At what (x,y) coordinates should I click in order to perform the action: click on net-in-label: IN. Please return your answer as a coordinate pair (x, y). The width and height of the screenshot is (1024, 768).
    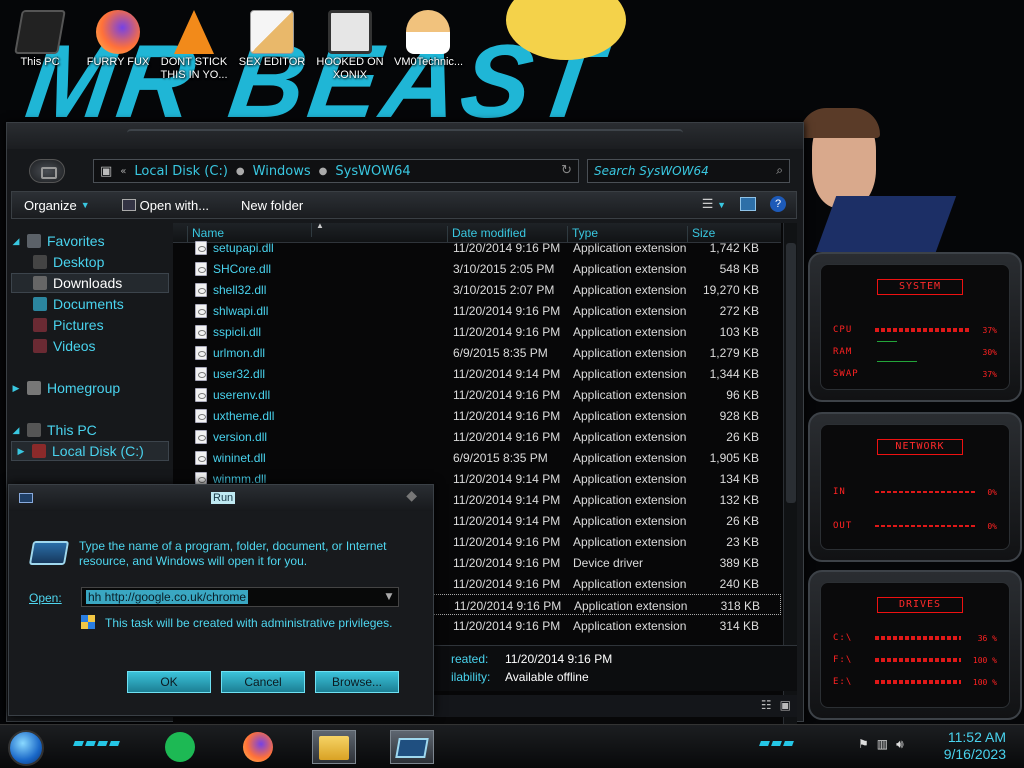
    Looking at the image, I should click on (839, 492).